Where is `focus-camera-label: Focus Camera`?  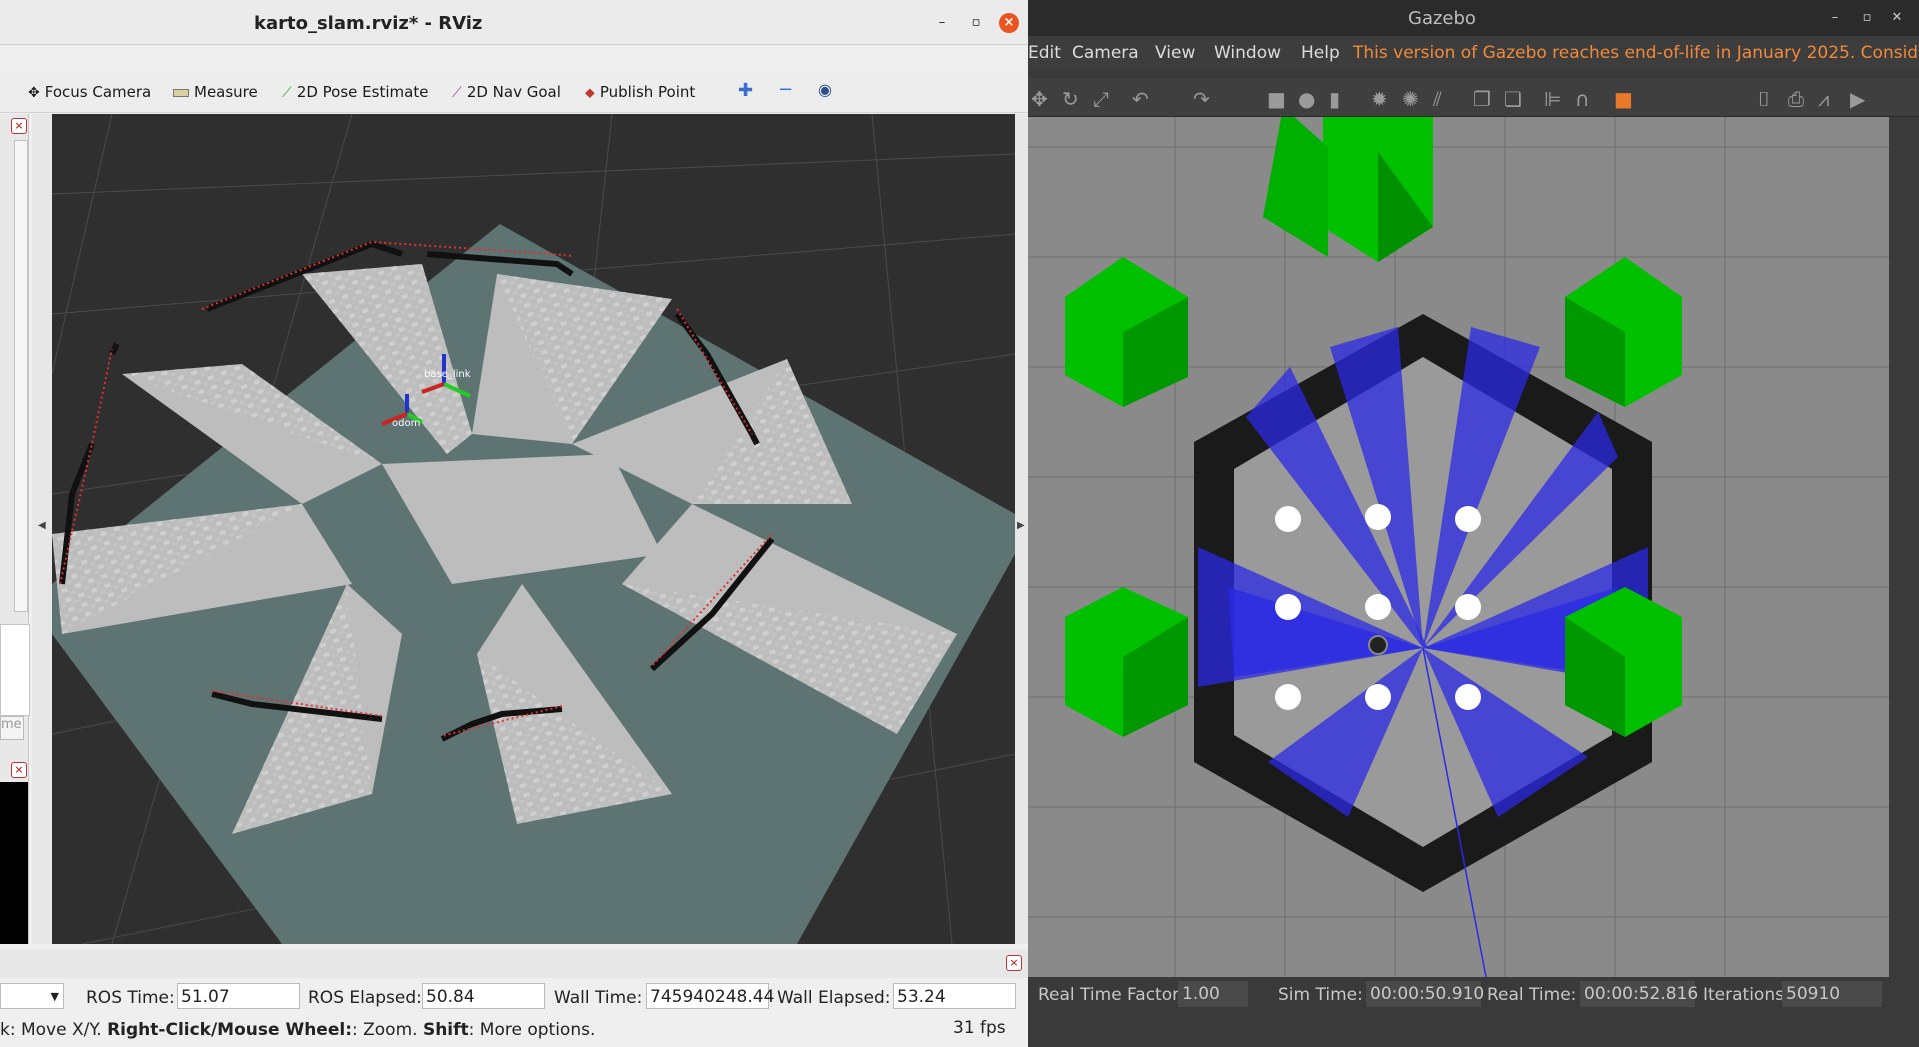
focus-camera-label: Focus Camera is located at coordinates (98, 92).